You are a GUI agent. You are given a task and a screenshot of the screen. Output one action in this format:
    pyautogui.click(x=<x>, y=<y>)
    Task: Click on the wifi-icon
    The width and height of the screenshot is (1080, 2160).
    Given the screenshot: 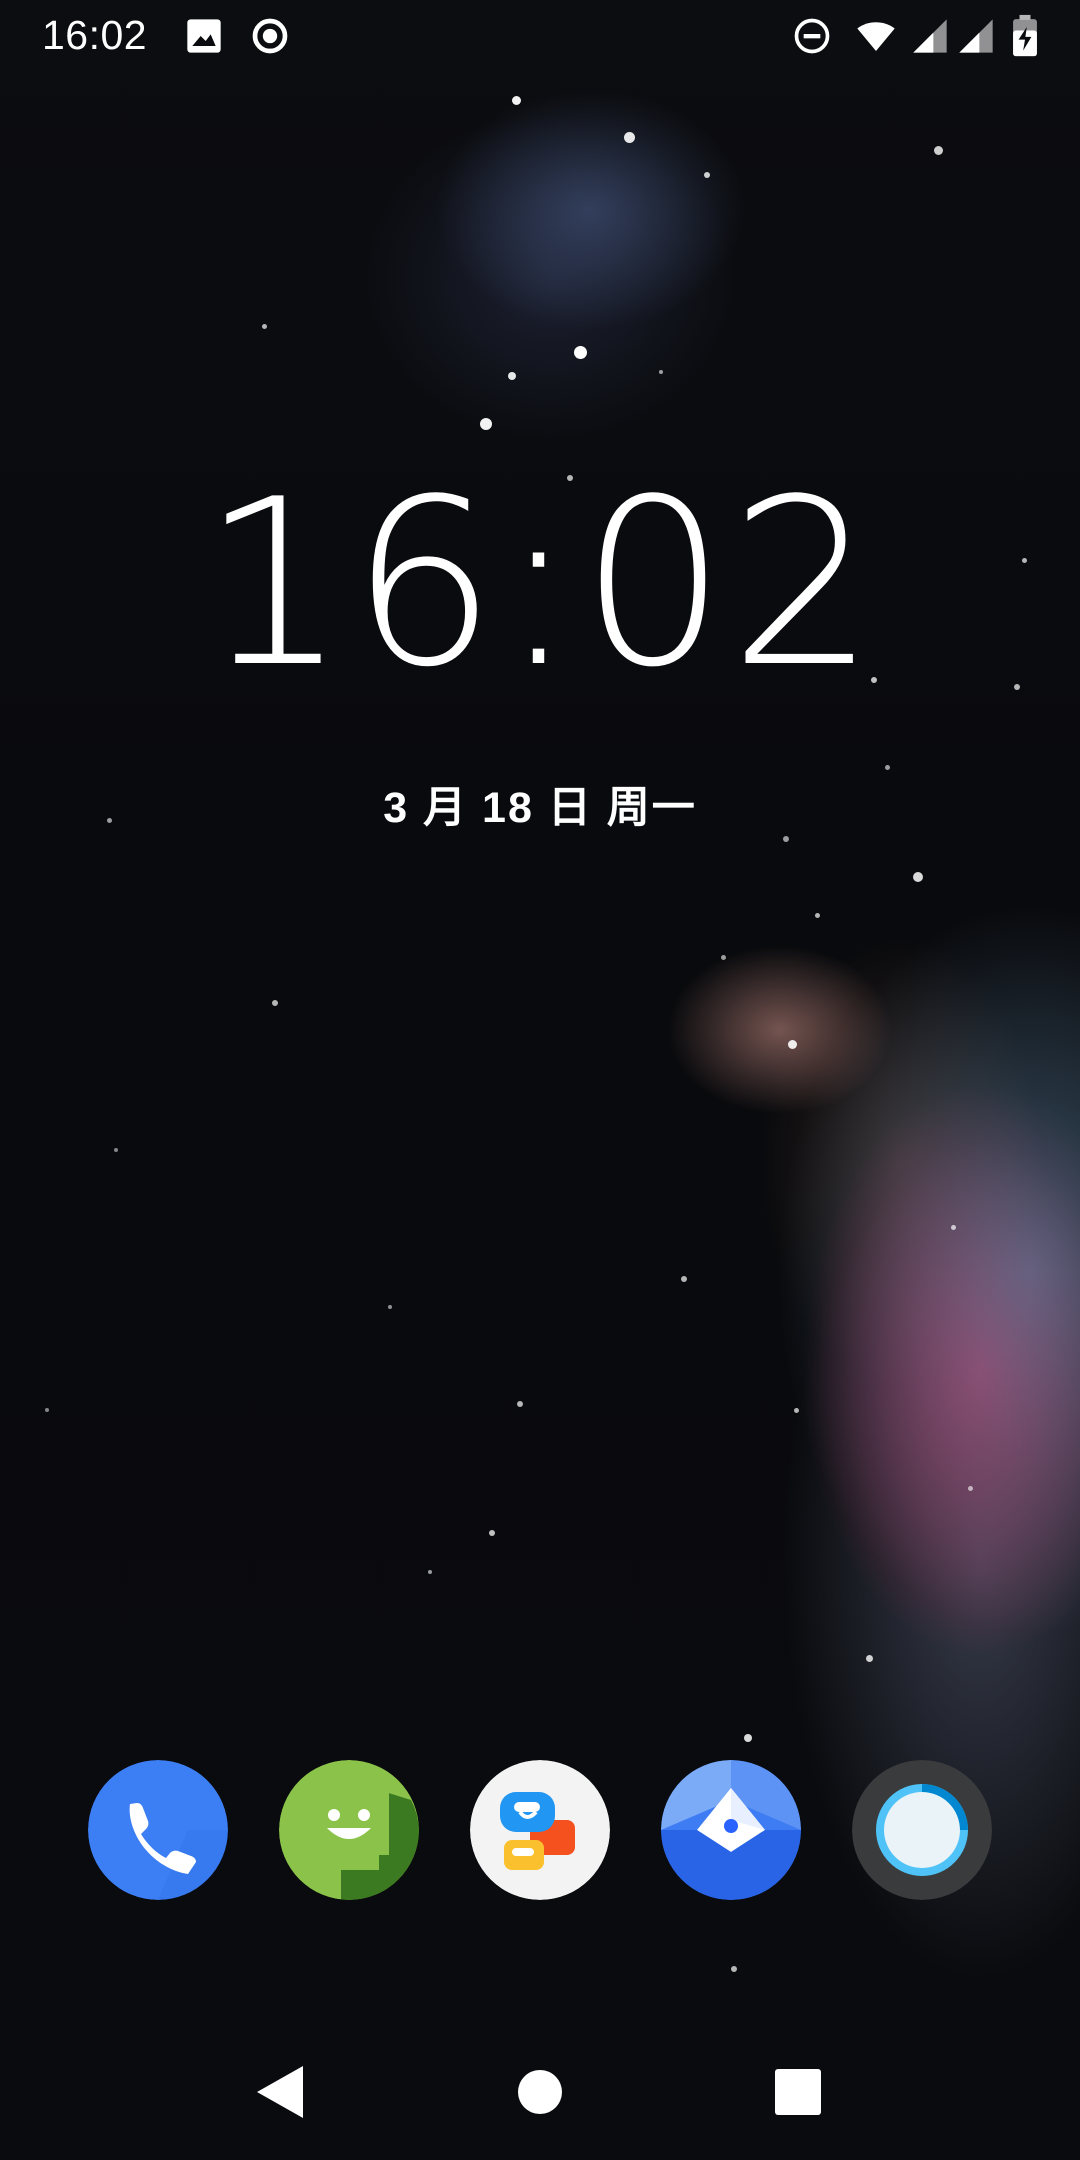 What is the action you would take?
    pyautogui.click(x=876, y=36)
    